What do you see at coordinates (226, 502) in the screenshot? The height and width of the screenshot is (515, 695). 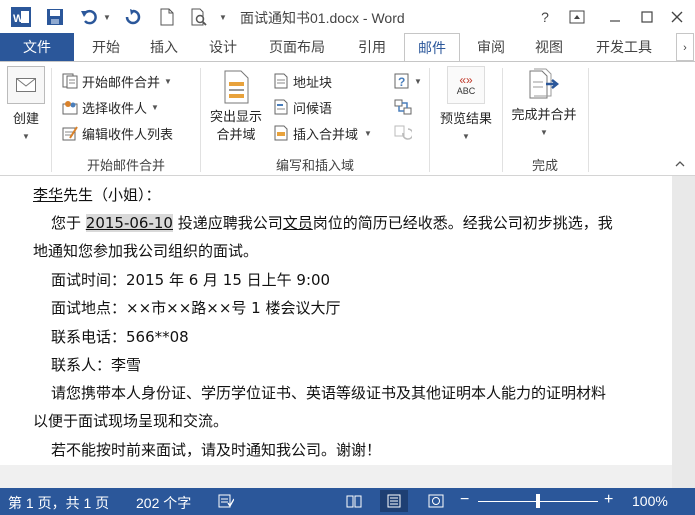 I see `proofing-icon` at bounding box center [226, 502].